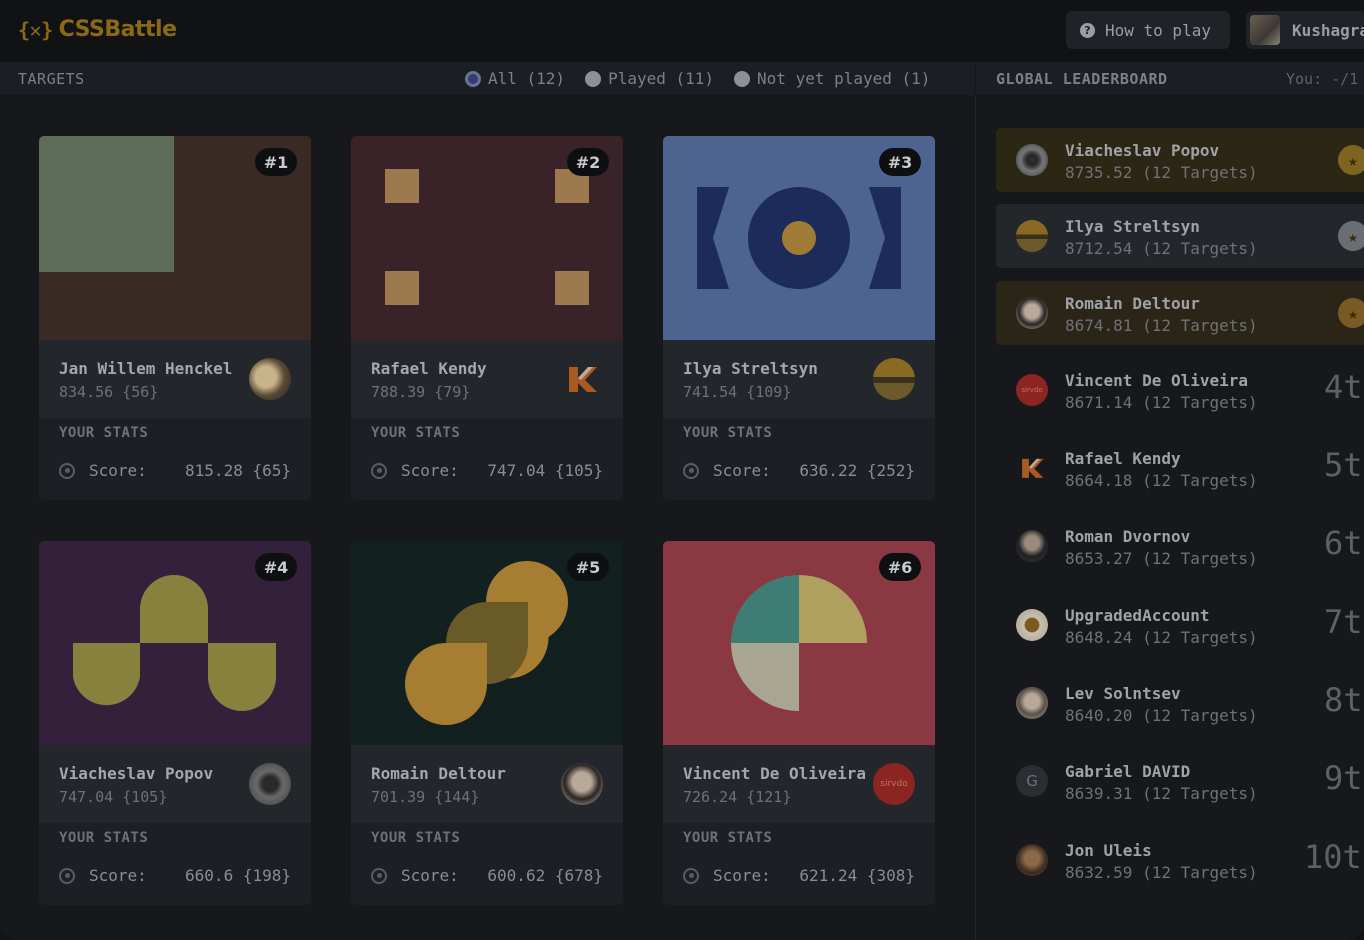 The height and width of the screenshot is (940, 1364). I want to click on score-value: 600.62 {678}, so click(545, 875).